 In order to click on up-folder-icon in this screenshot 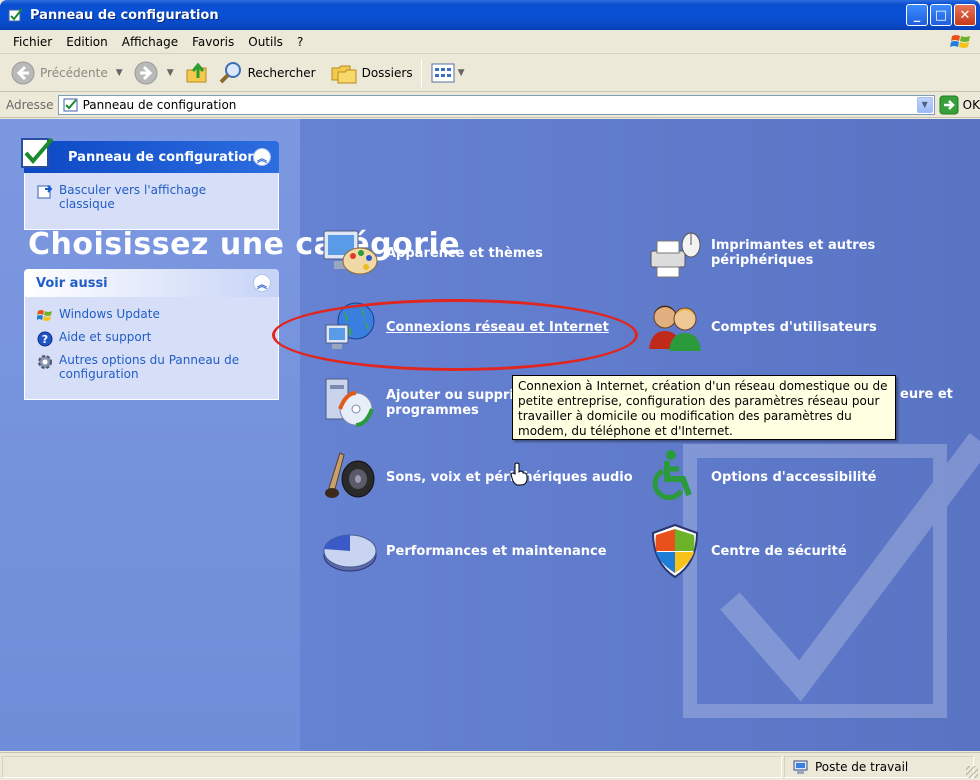, I will do `click(196, 72)`.